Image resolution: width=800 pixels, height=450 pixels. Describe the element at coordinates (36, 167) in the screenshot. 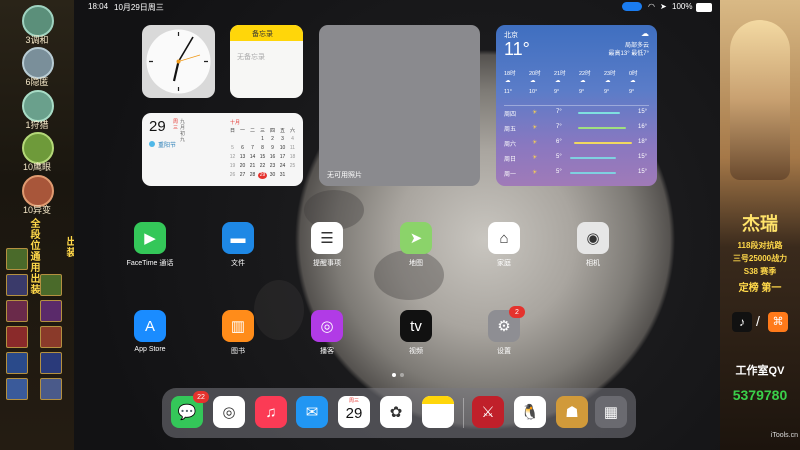

I see `badge-label-4: 10鹰眼` at that location.